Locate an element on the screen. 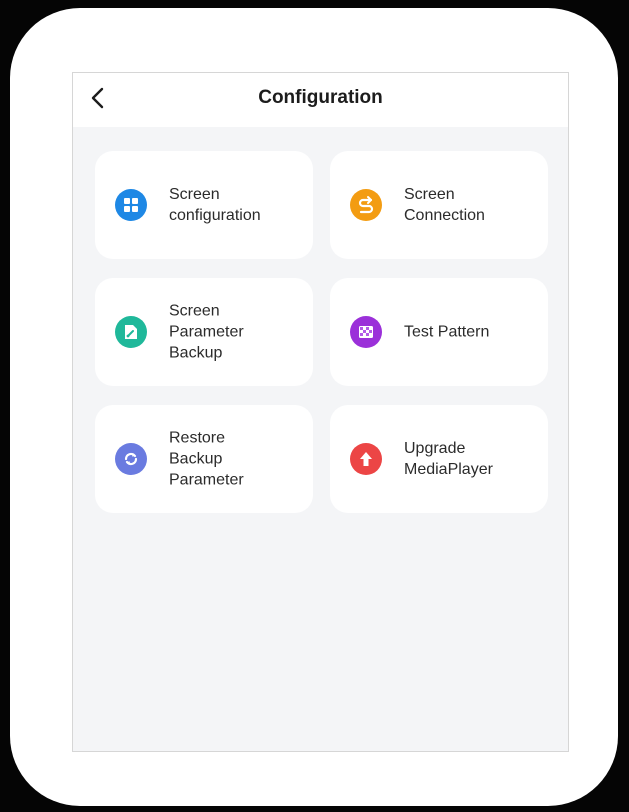  upgrade-icon is located at coordinates (366, 459).